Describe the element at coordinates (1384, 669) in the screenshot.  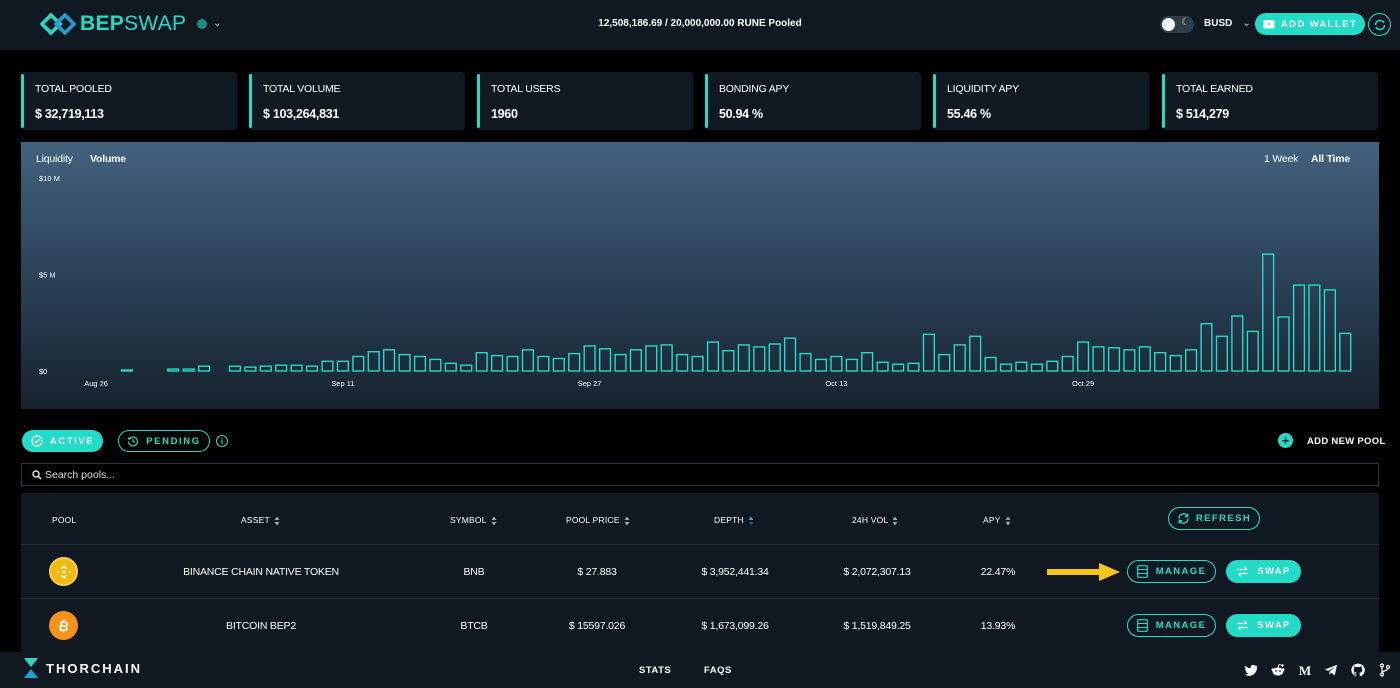
I see `git-branch-icon` at that location.